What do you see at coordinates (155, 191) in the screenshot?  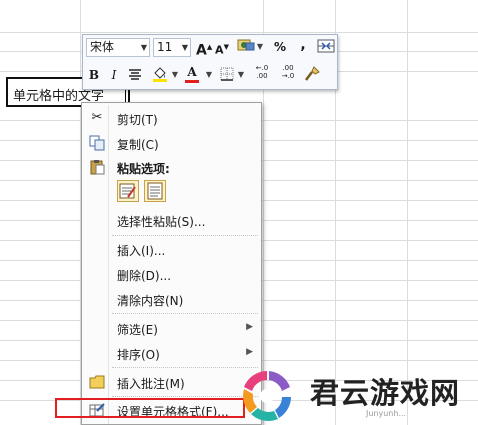 I see `paste-option-values-icon` at bounding box center [155, 191].